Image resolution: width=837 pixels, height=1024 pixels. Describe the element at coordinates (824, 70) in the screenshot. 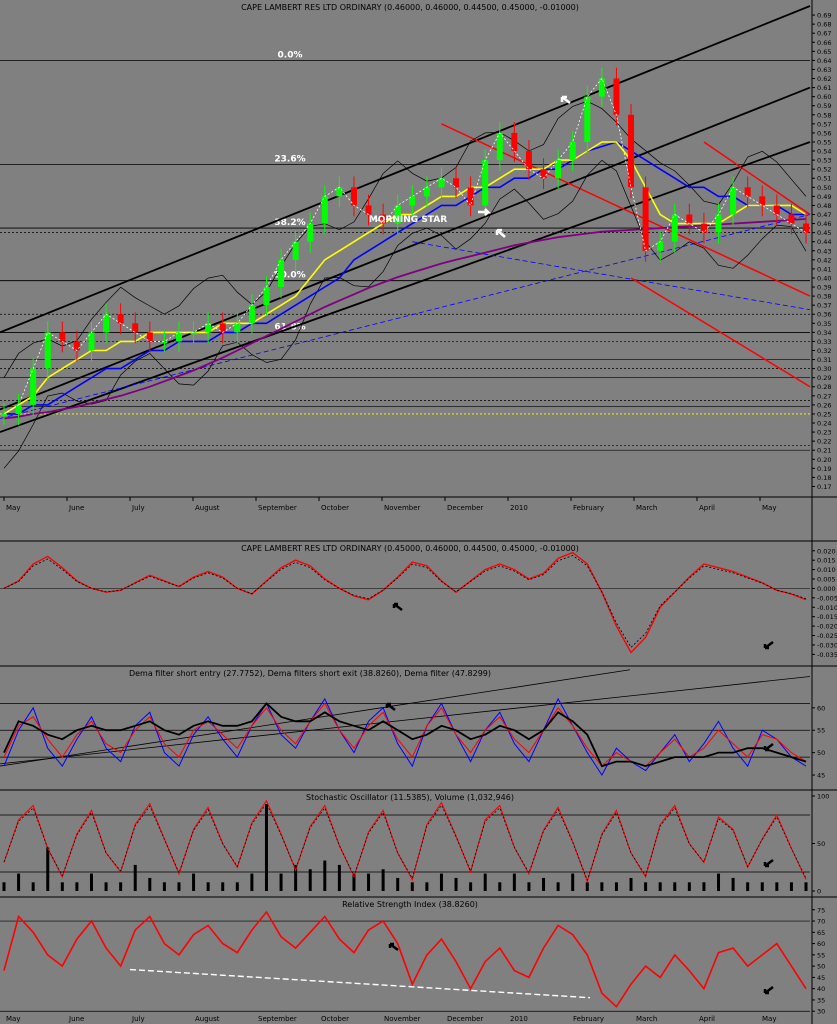

I see `price-tick-label-6: 0.63` at that location.